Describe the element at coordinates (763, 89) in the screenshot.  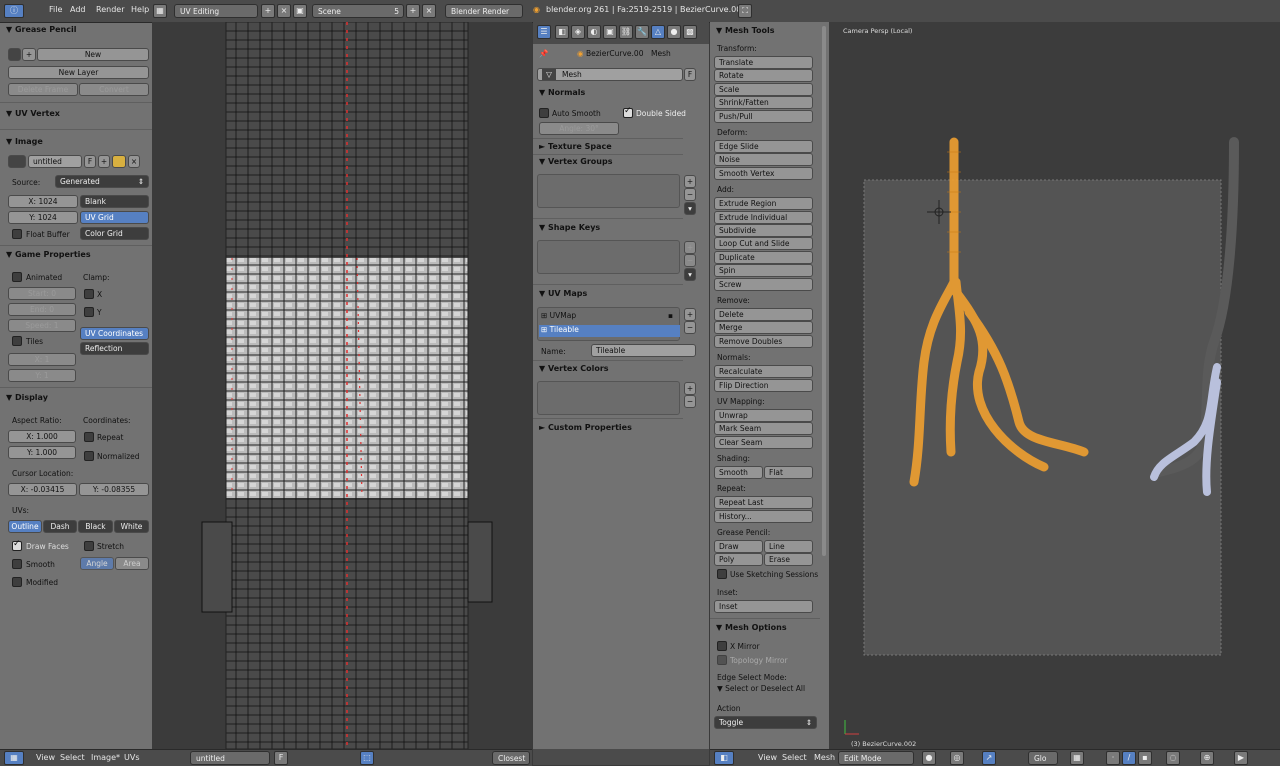
I see `transform-button-2: Scale` at that location.